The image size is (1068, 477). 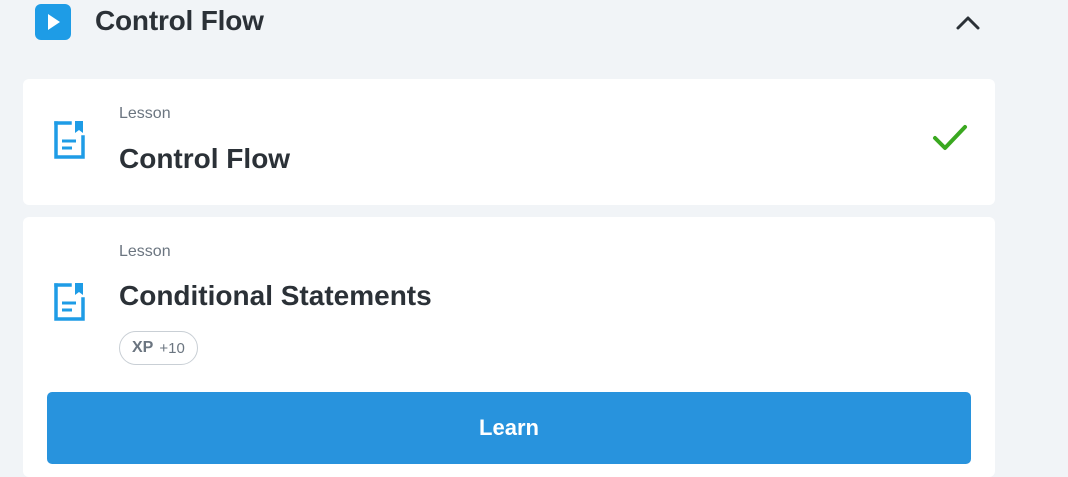 I want to click on xp-badge: XP +10, so click(x=158, y=348).